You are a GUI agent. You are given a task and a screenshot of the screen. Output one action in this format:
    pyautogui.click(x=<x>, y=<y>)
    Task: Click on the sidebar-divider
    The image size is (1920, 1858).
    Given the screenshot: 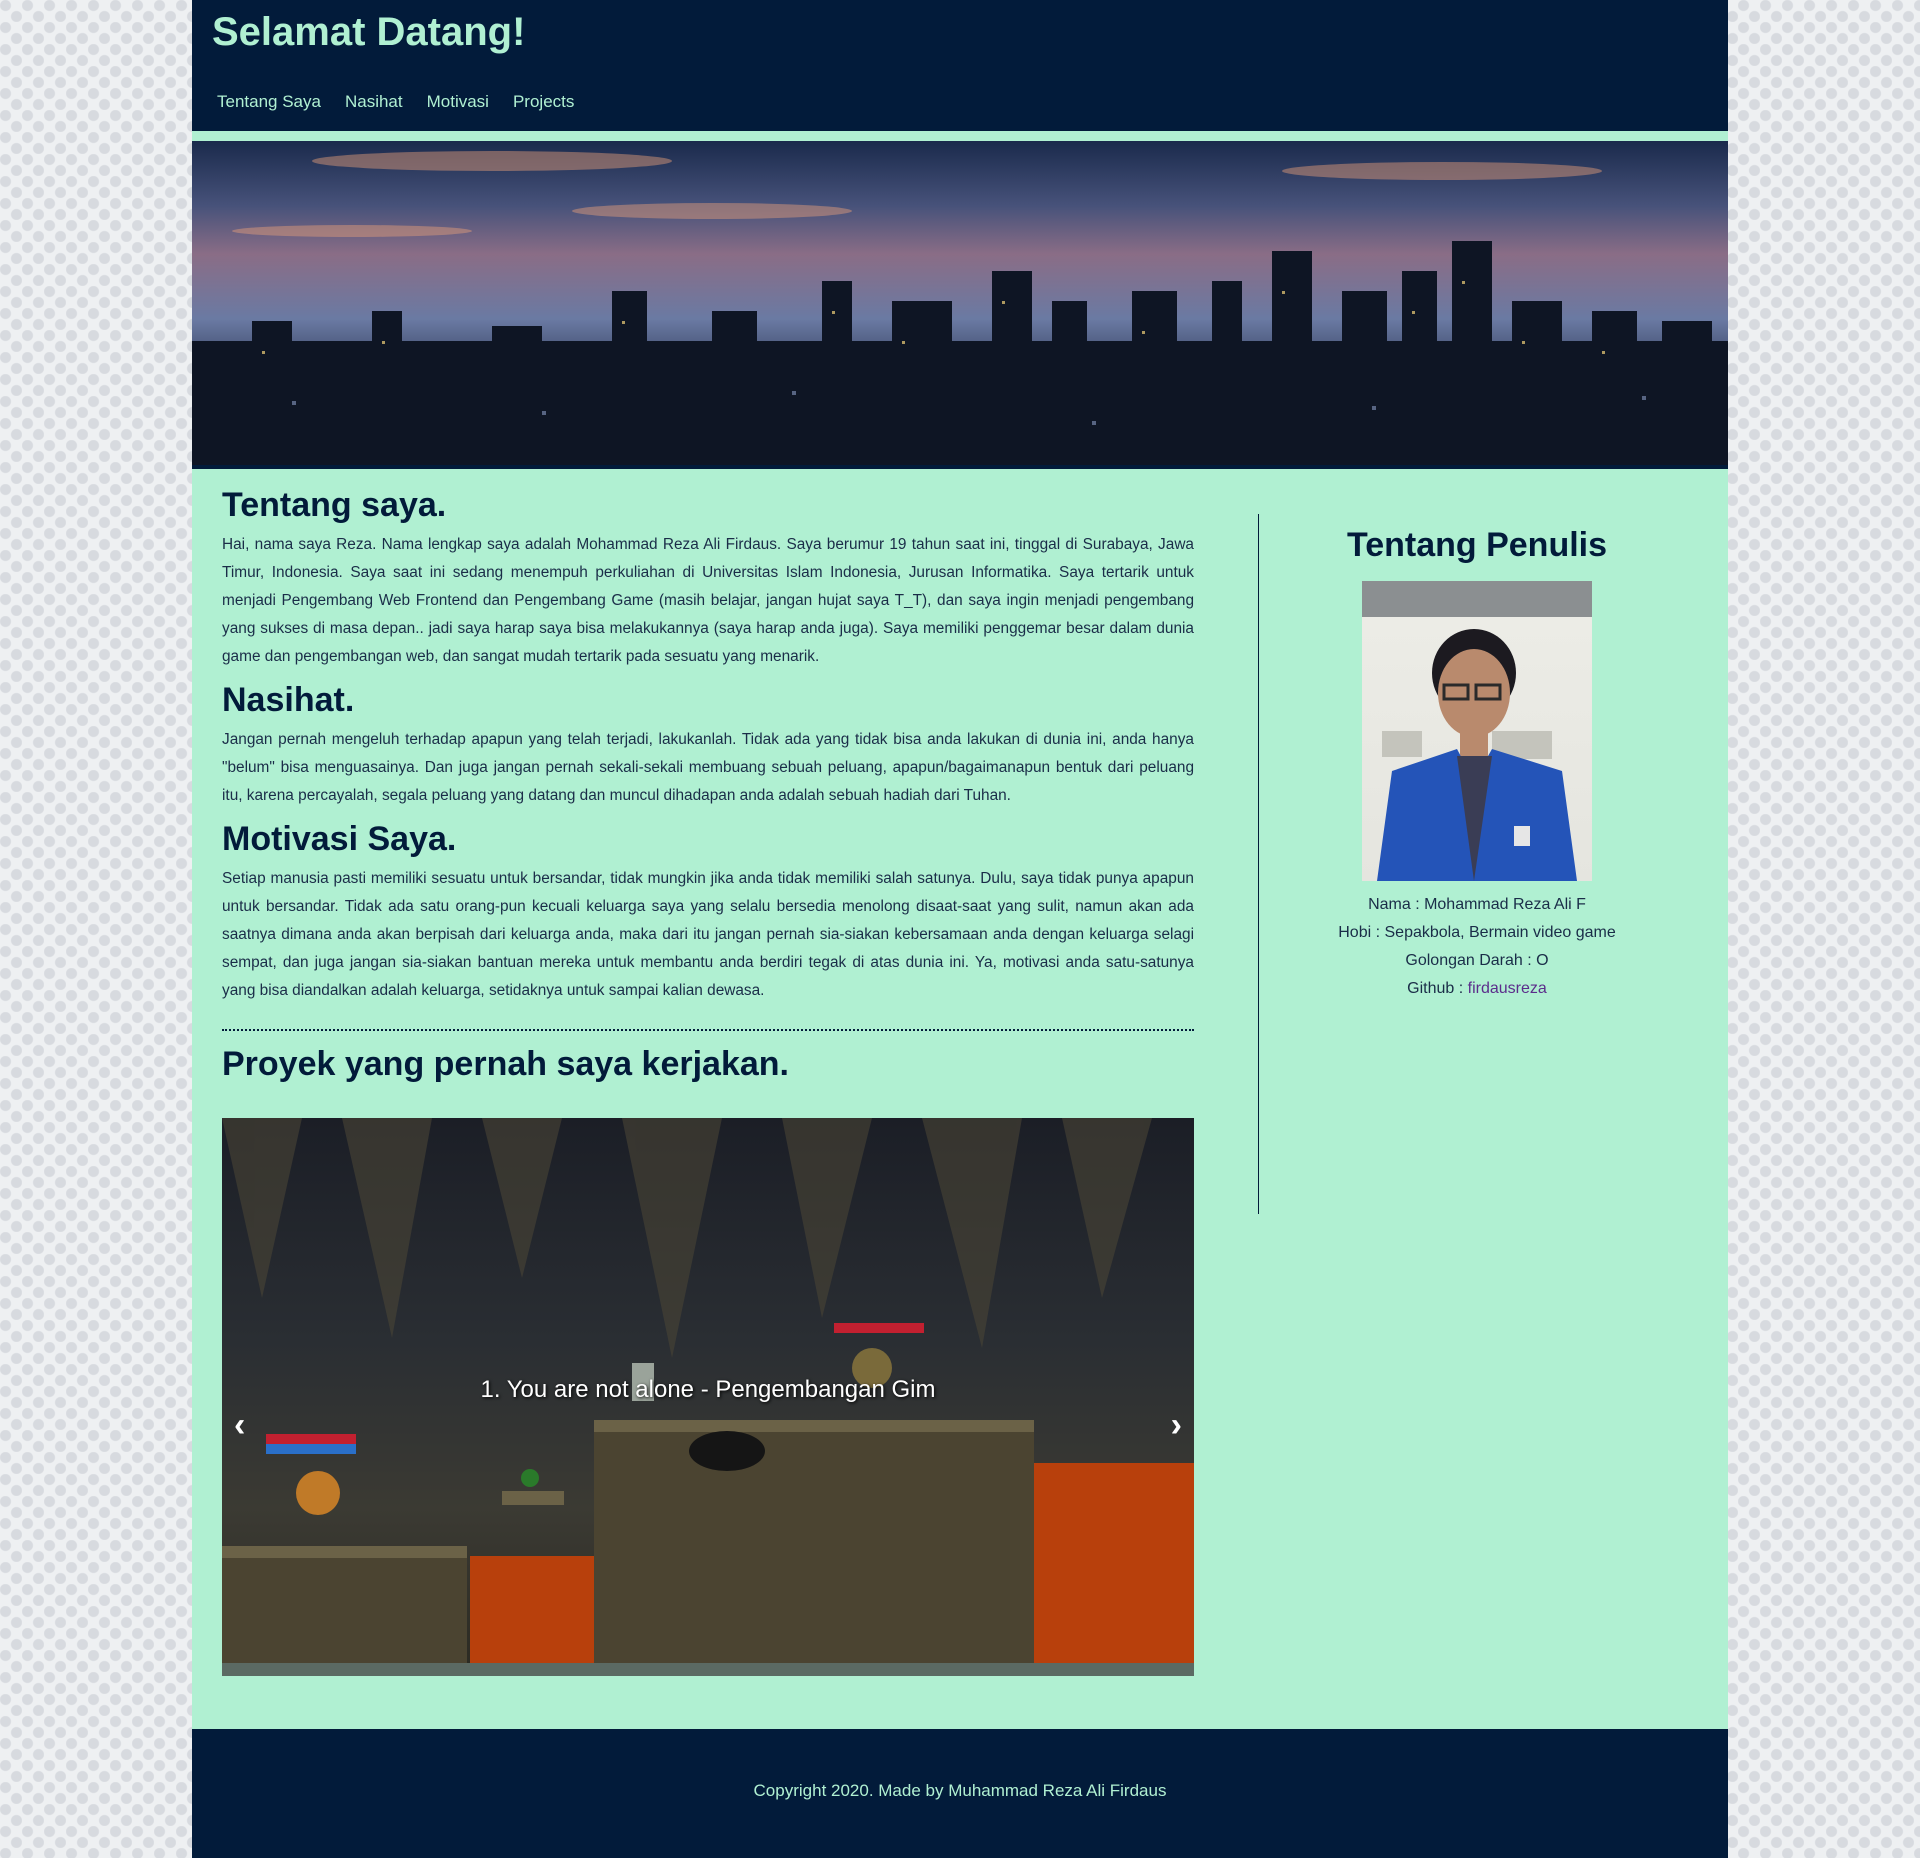 What is the action you would take?
    pyautogui.click(x=1258, y=864)
    